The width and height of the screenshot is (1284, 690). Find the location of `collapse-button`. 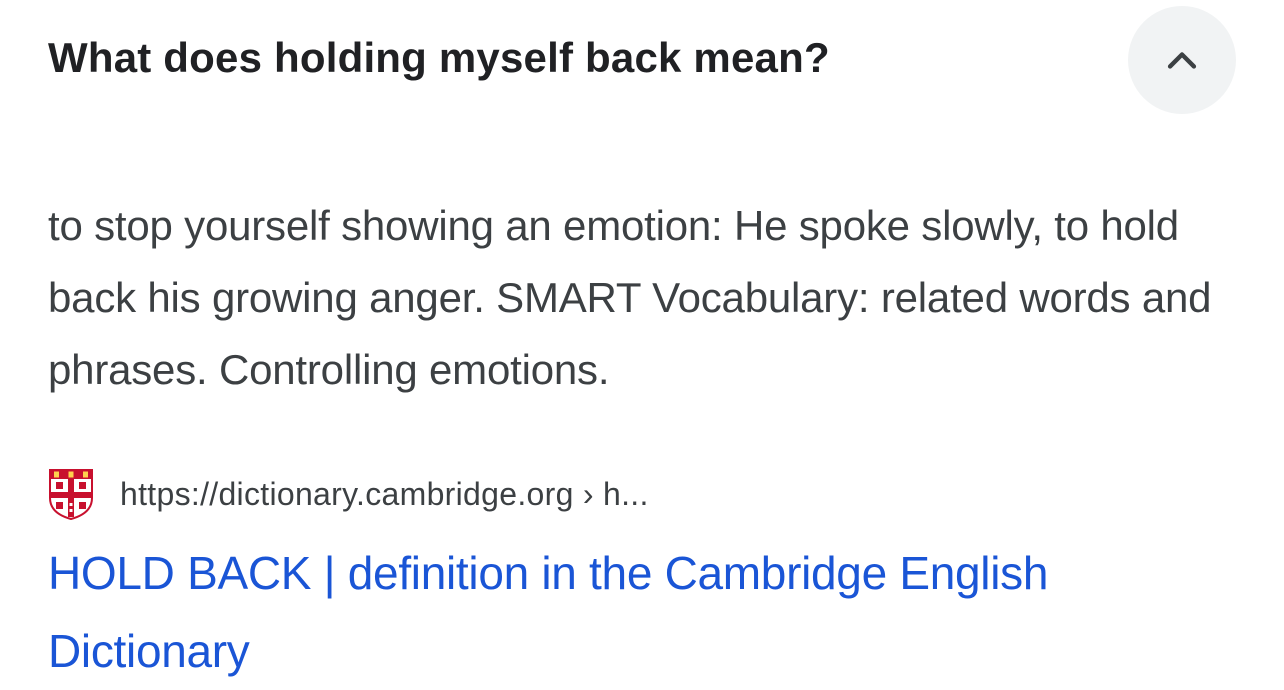

collapse-button is located at coordinates (1182, 60).